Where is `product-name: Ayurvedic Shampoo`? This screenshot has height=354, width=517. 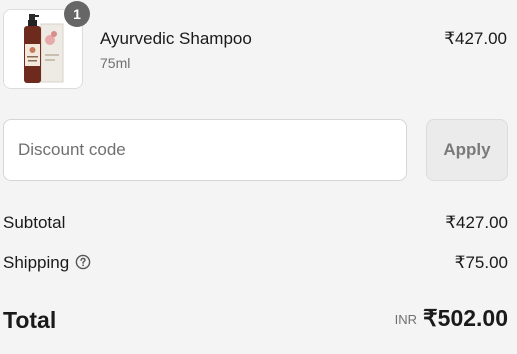
product-name: Ayurvedic Shampoo is located at coordinates (176, 38).